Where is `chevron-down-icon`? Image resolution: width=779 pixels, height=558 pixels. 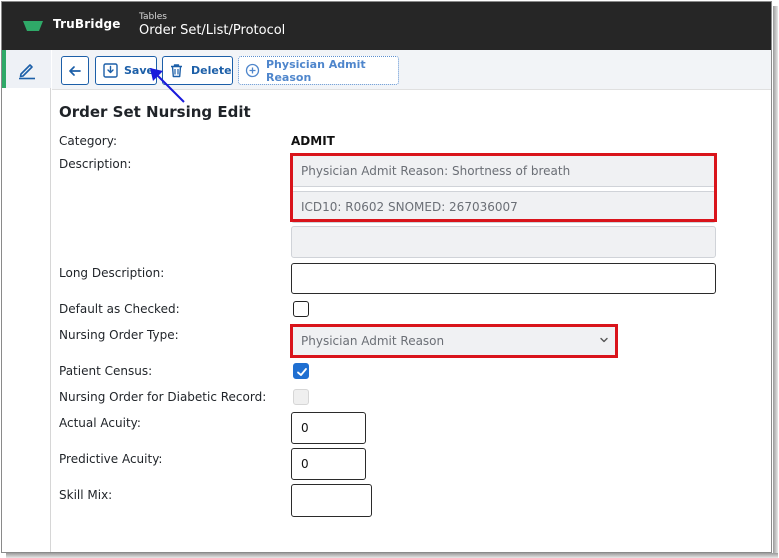 chevron-down-icon is located at coordinates (604, 340).